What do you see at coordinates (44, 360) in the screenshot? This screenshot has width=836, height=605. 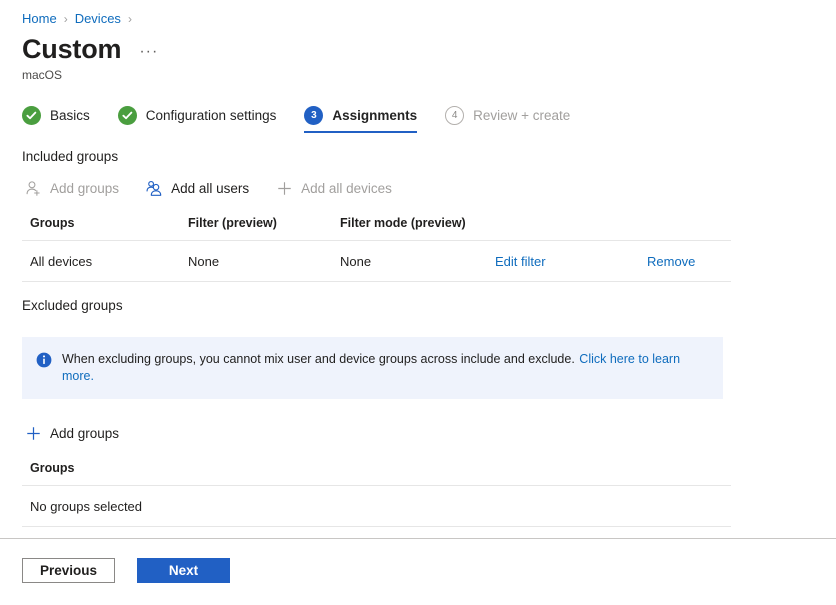 I see `info-icon` at bounding box center [44, 360].